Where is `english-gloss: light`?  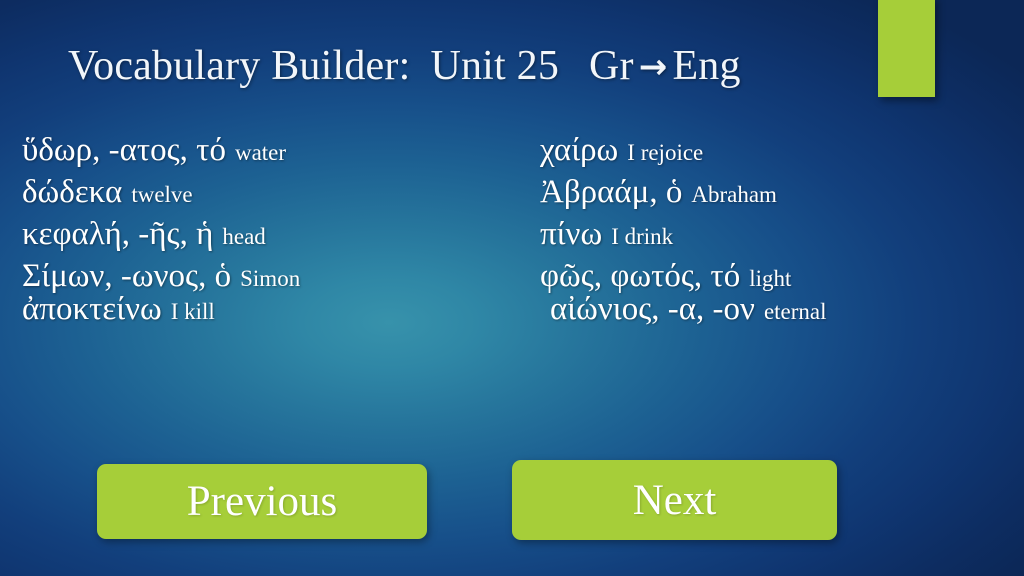 english-gloss: light is located at coordinates (770, 278).